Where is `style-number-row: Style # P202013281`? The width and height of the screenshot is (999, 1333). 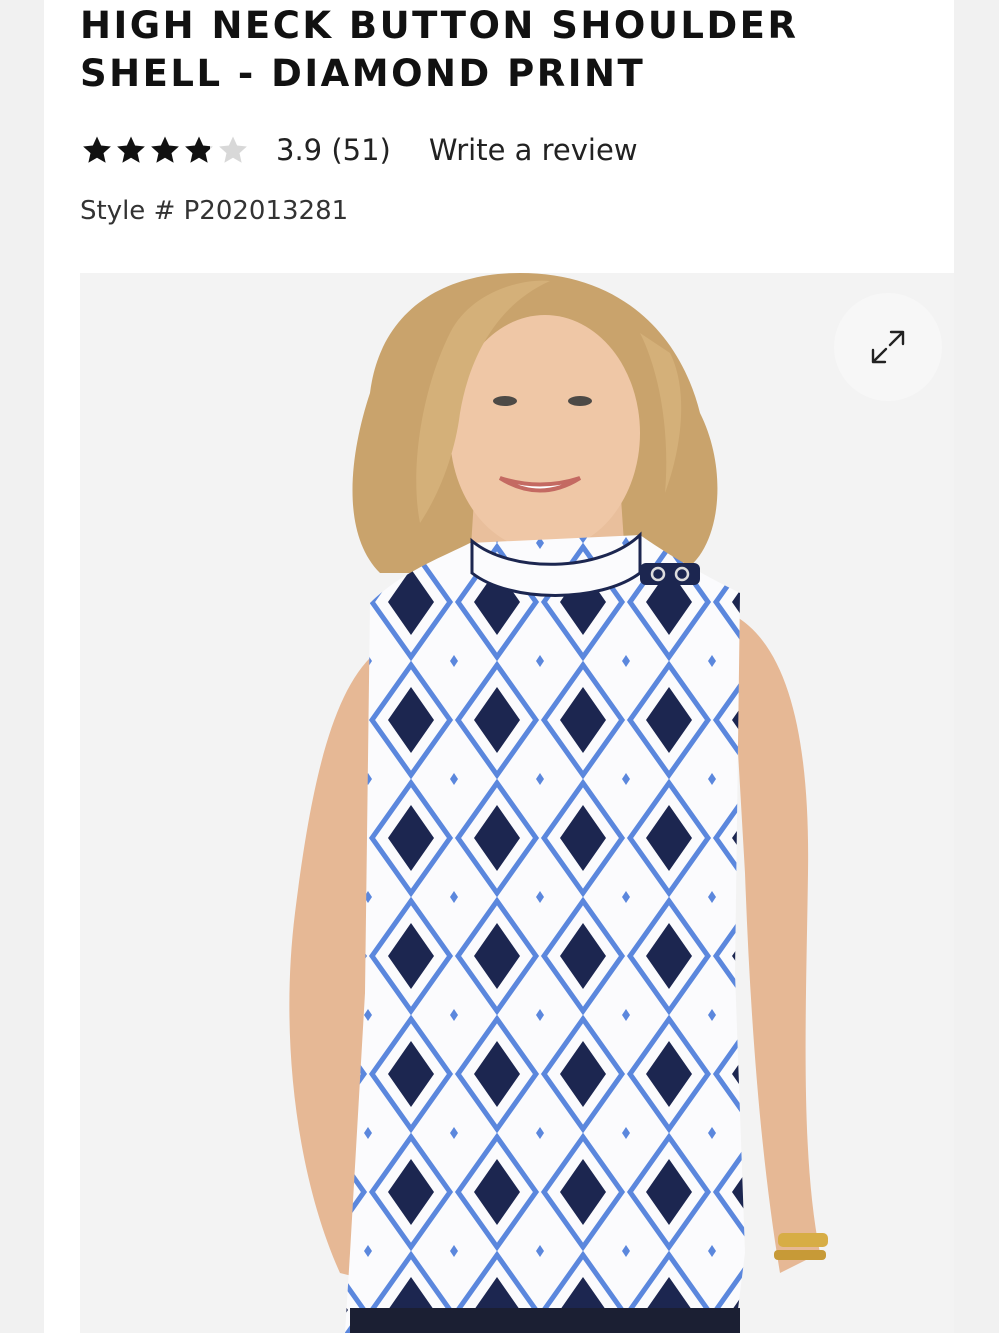 style-number-row: Style # P202013281 is located at coordinates (214, 211).